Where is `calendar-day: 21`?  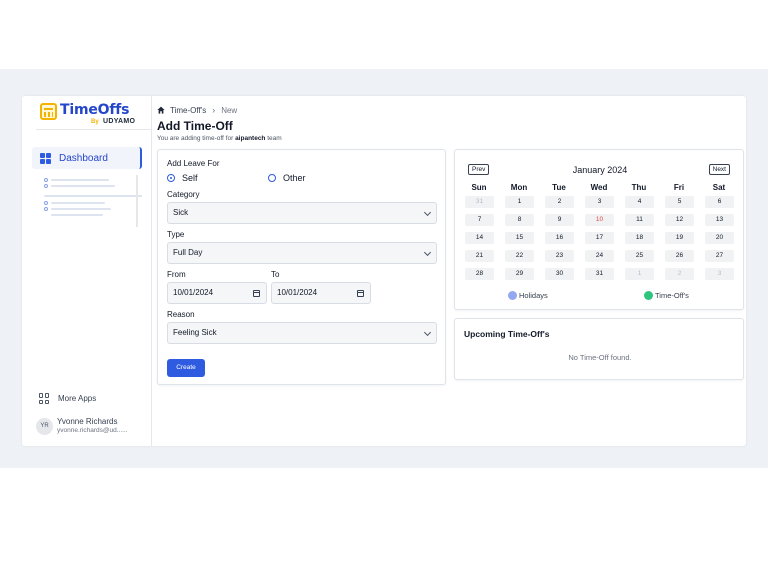
calendar-day: 21 is located at coordinates (479, 256).